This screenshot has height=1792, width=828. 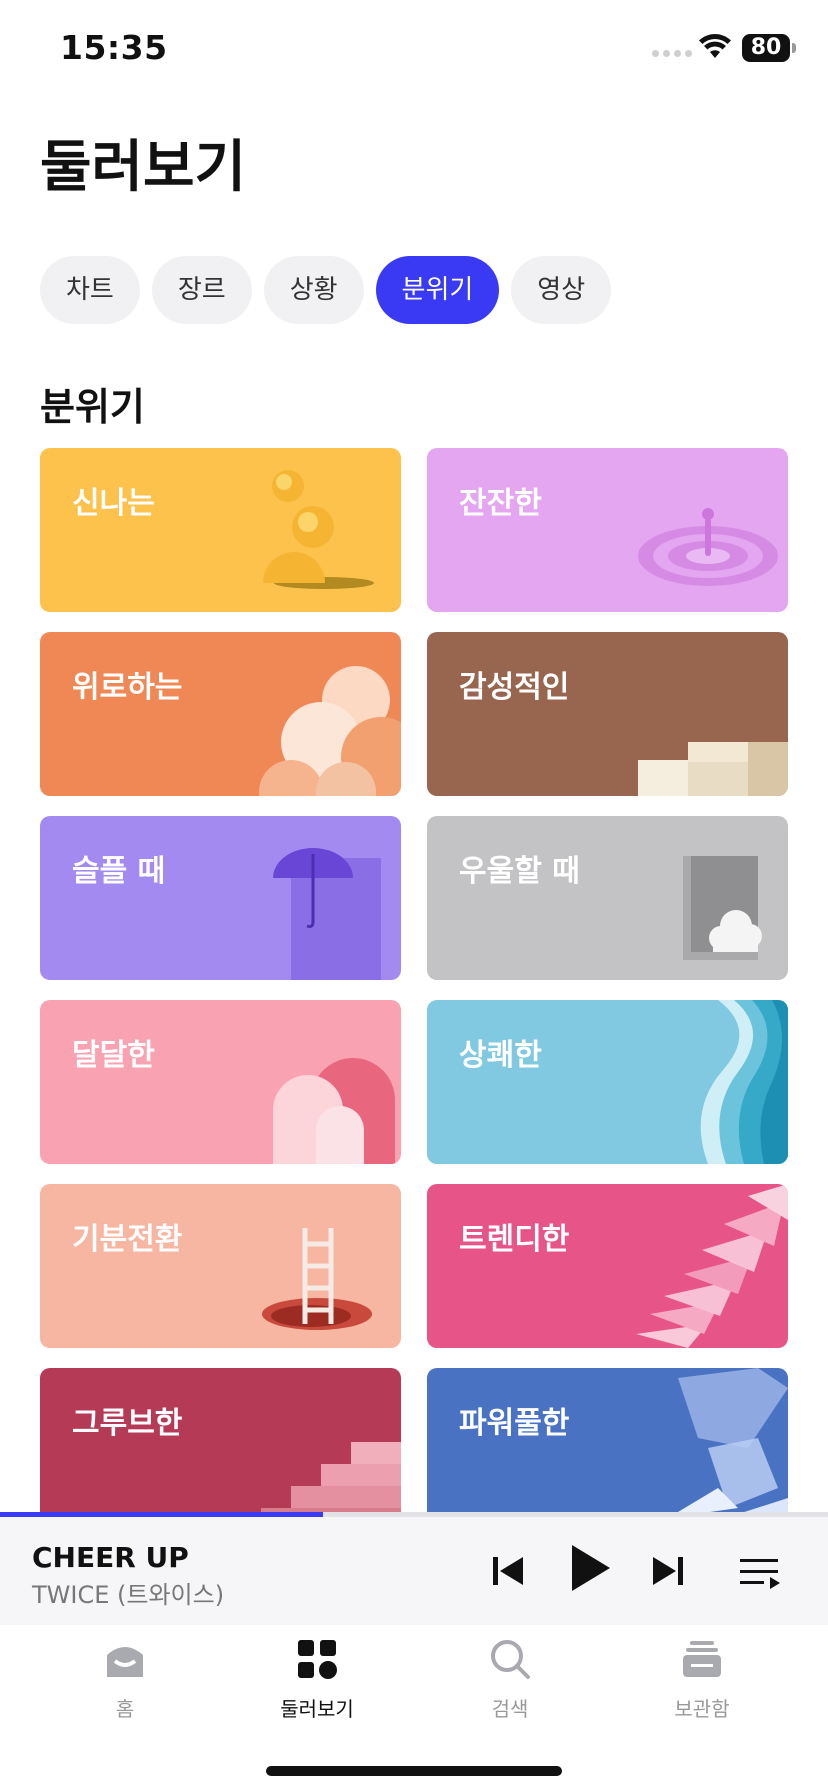 I want to click on mood-card-label: 달달한, so click(x=113, y=1055).